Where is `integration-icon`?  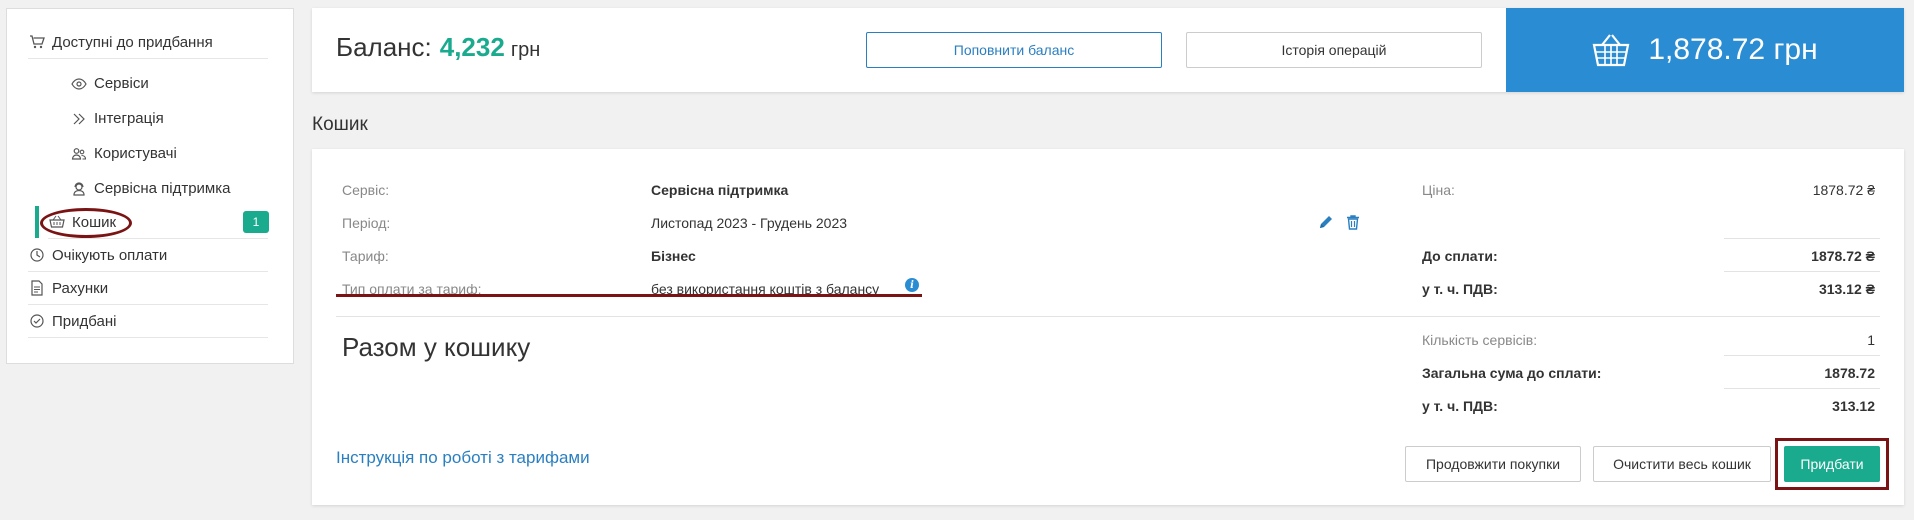
integration-icon is located at coordinates (79, 119).